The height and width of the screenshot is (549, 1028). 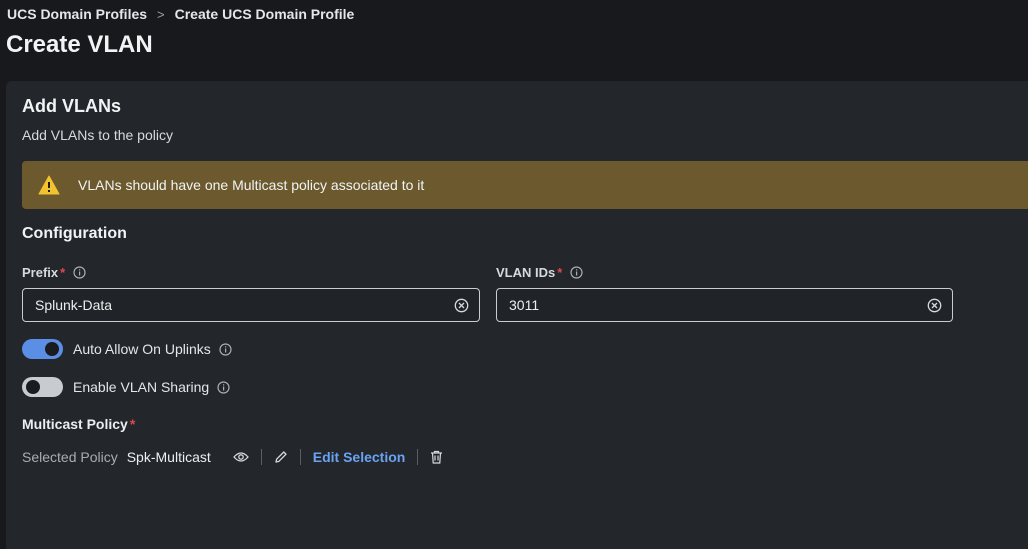 I want to click on multicast-policy-label-text: Multicast Policy, so click(x=75, y=424).